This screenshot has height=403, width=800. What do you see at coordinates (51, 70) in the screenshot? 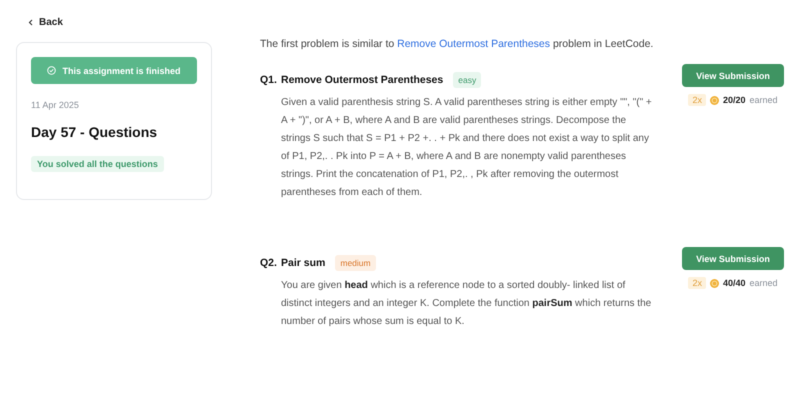
I see `check-circle-icon` at bounding box center [51, 70].